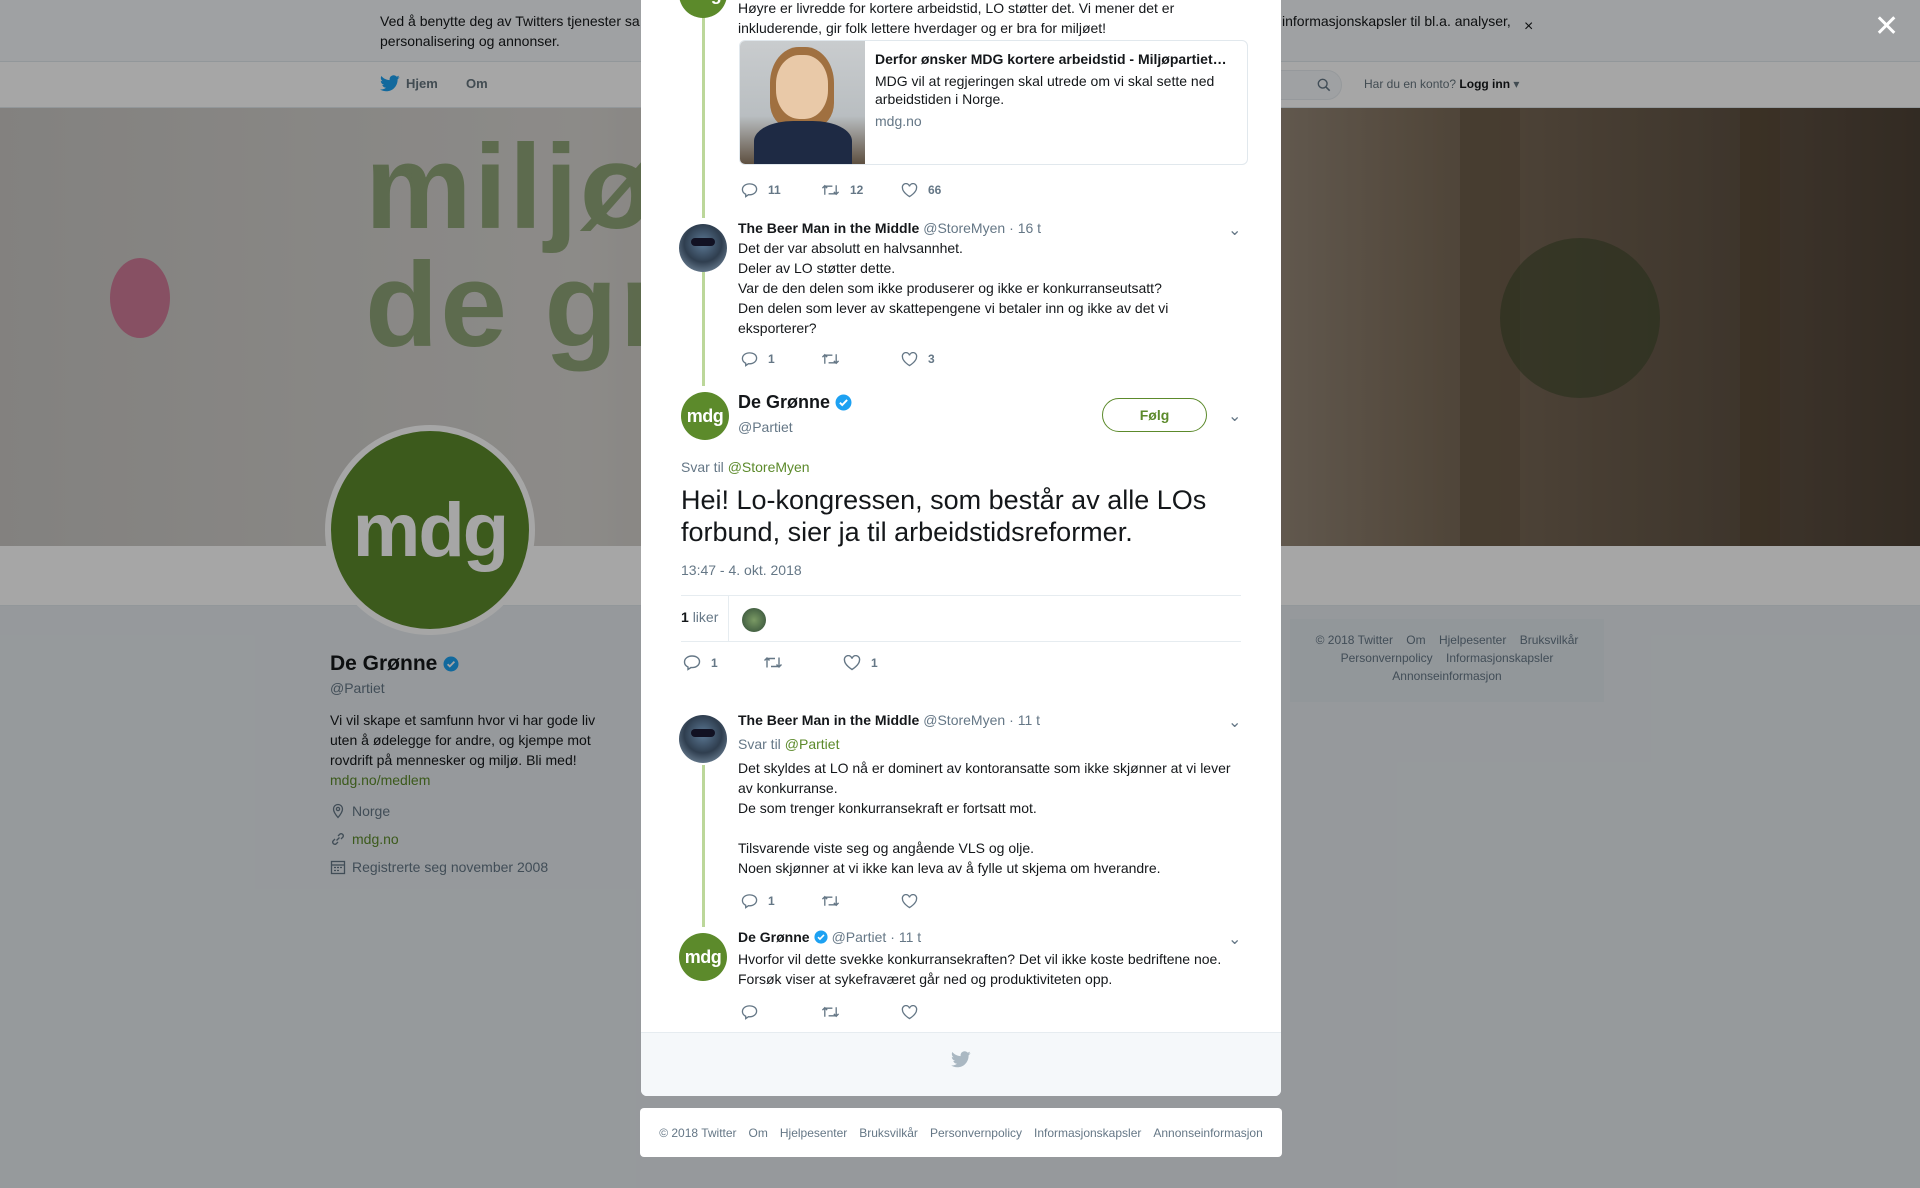 The width and height of the screenshot is (1920, 1188). What do you see at coordinates (769, 467) in the screenshot?
I see `reply-to-link: @StoreMyen` at bounding box center [769, 467].